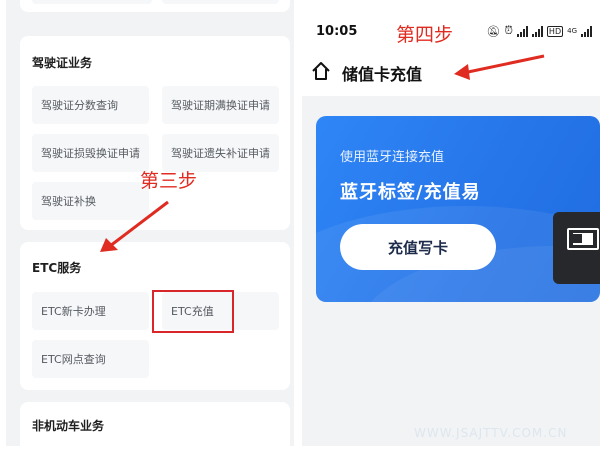  I want to click on service-item-etc-new-card: ETC新卡办理, so click(90, 311).